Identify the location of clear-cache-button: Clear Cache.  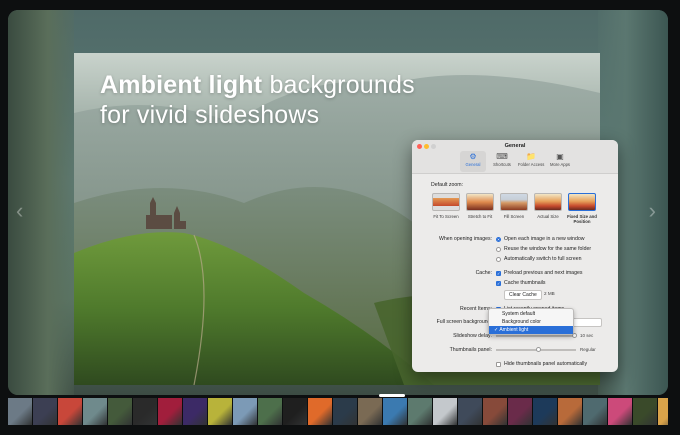
(523, 295).